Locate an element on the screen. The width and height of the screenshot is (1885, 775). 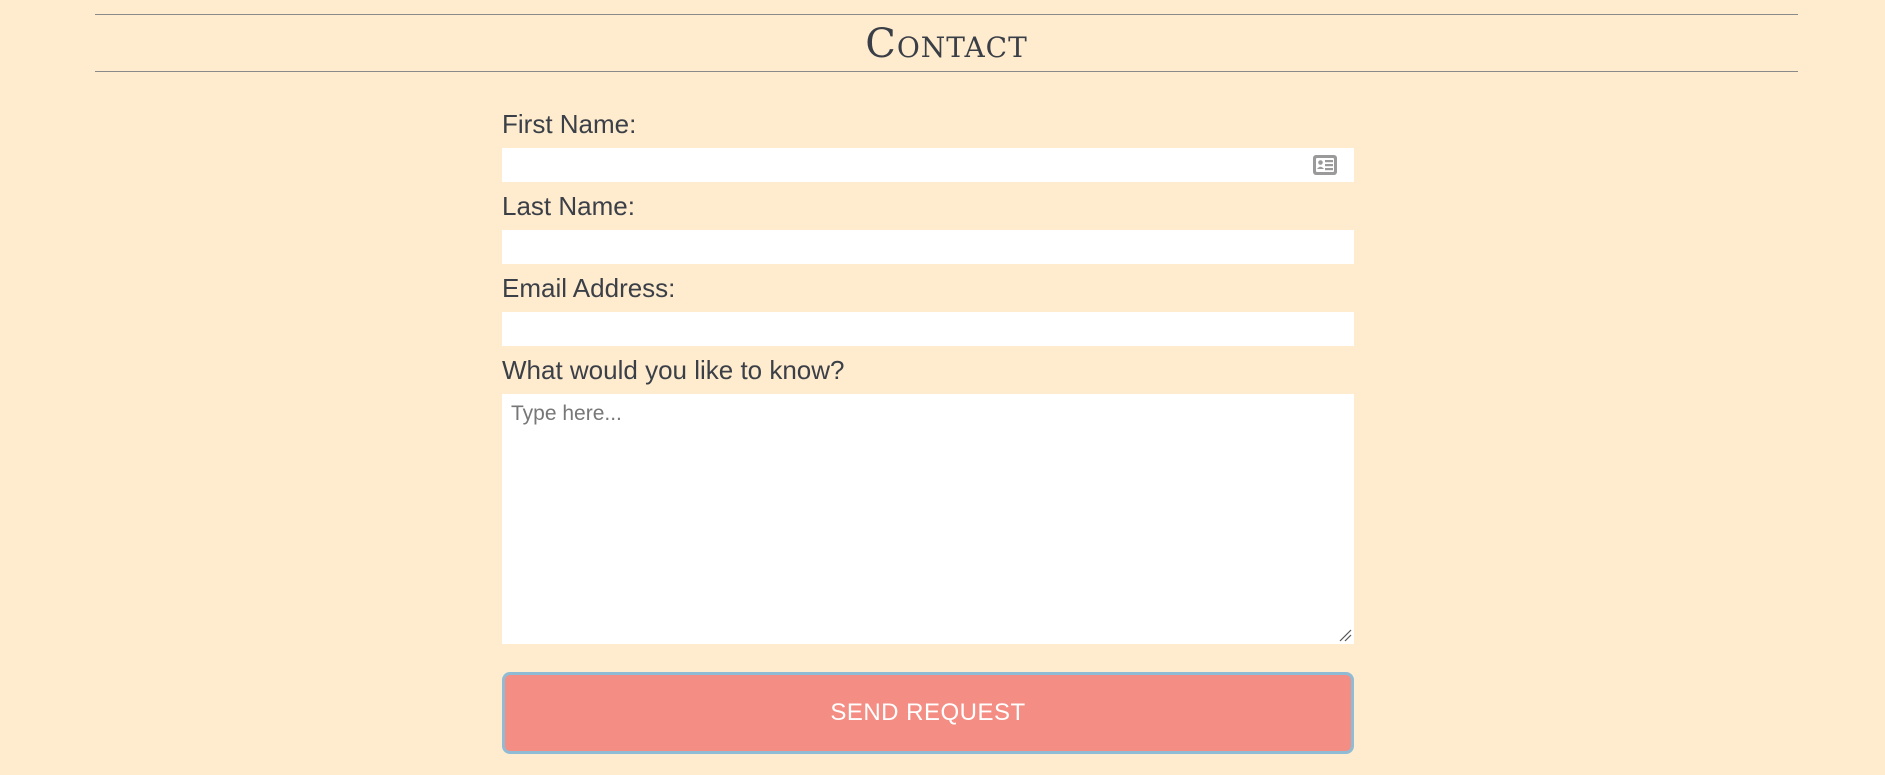
email-field is located at coordinates (928, 329).